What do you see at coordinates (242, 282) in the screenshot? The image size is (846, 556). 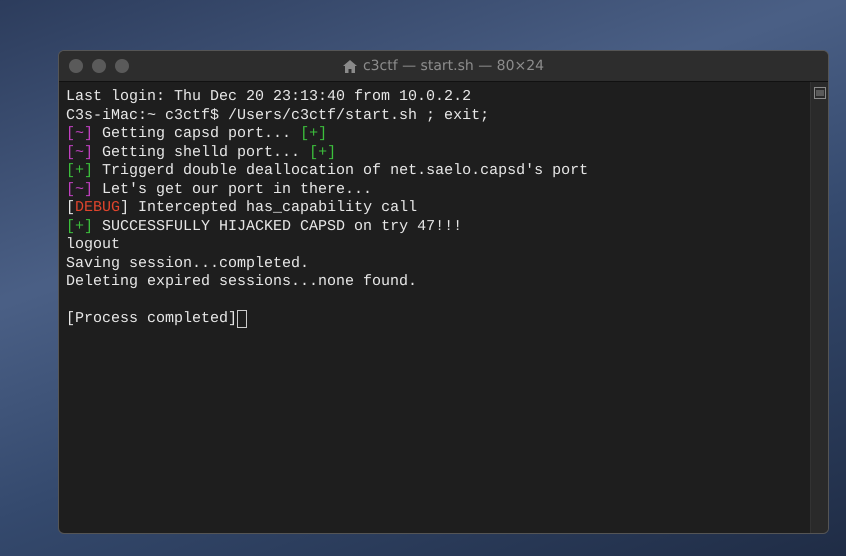 I see `terminal-line: Deleting expired sessions...none found.` at bounding box center [242, 282].